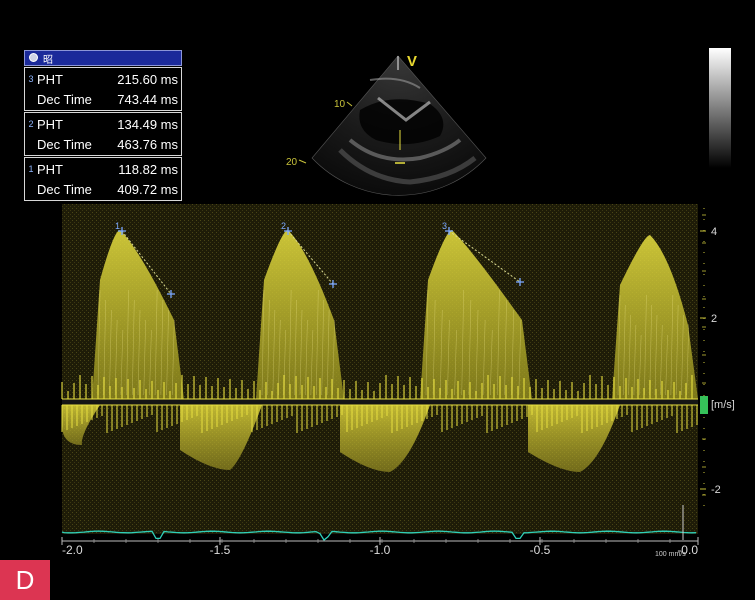 This screenshot has width=755, height=600. What do you see at coordinates (380, 402) in the screenshot?
I see `baseline` at bounding box center [380, 402].